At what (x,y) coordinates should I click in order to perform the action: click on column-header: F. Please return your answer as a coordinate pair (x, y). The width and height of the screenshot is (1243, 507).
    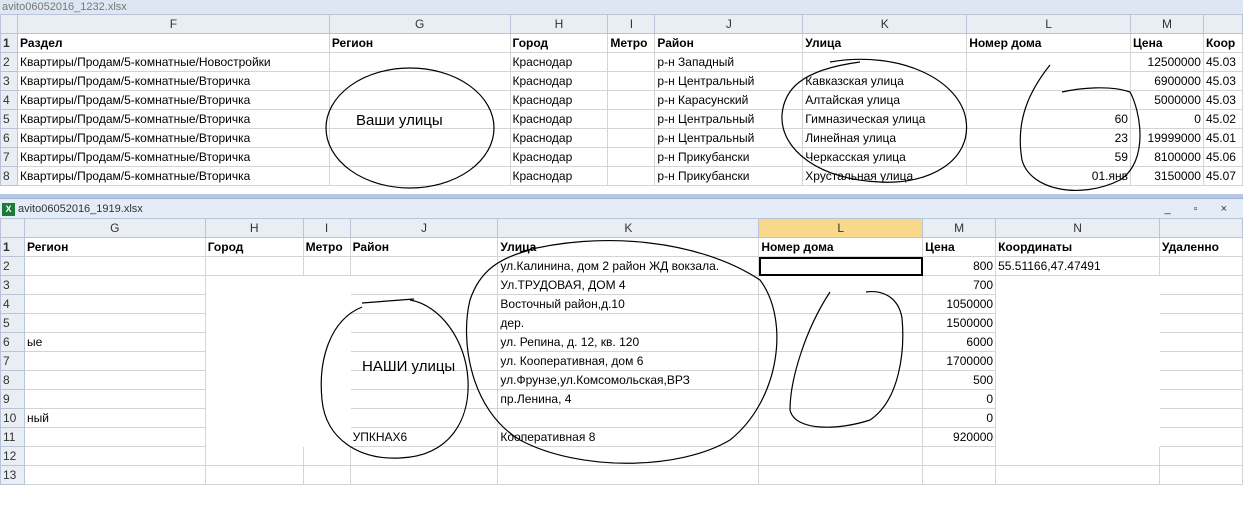
    Looking at the image, I should click on (173, 24).